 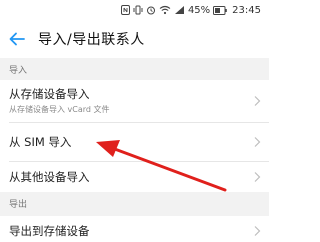 What do you see at coordinates (49, 231) in the screenshot?
I see `item-title: 导出到存储设备` at bounding box center [49, 231].